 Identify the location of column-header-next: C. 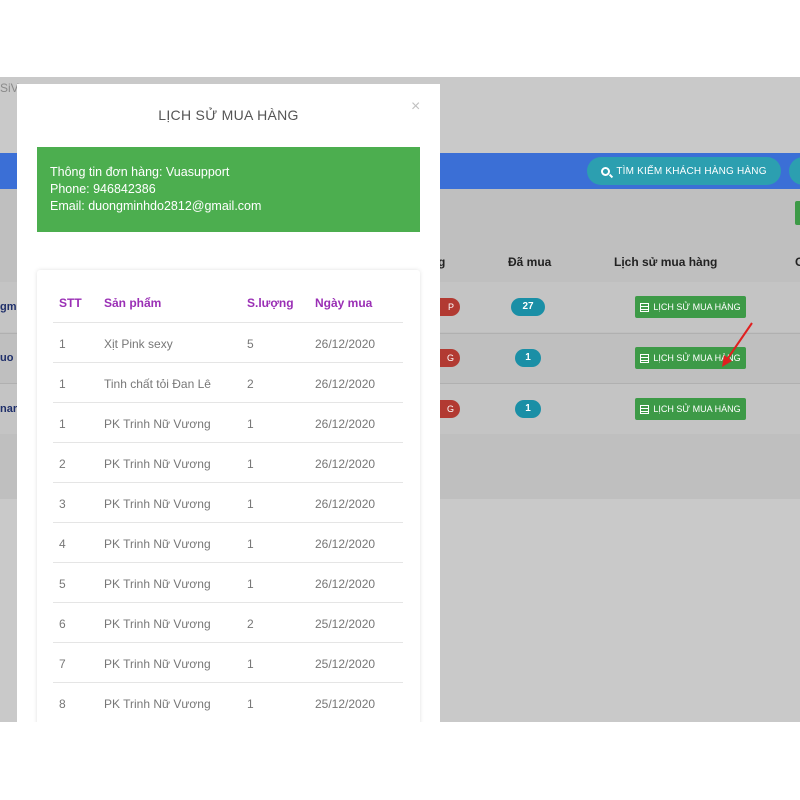
(797, 262).